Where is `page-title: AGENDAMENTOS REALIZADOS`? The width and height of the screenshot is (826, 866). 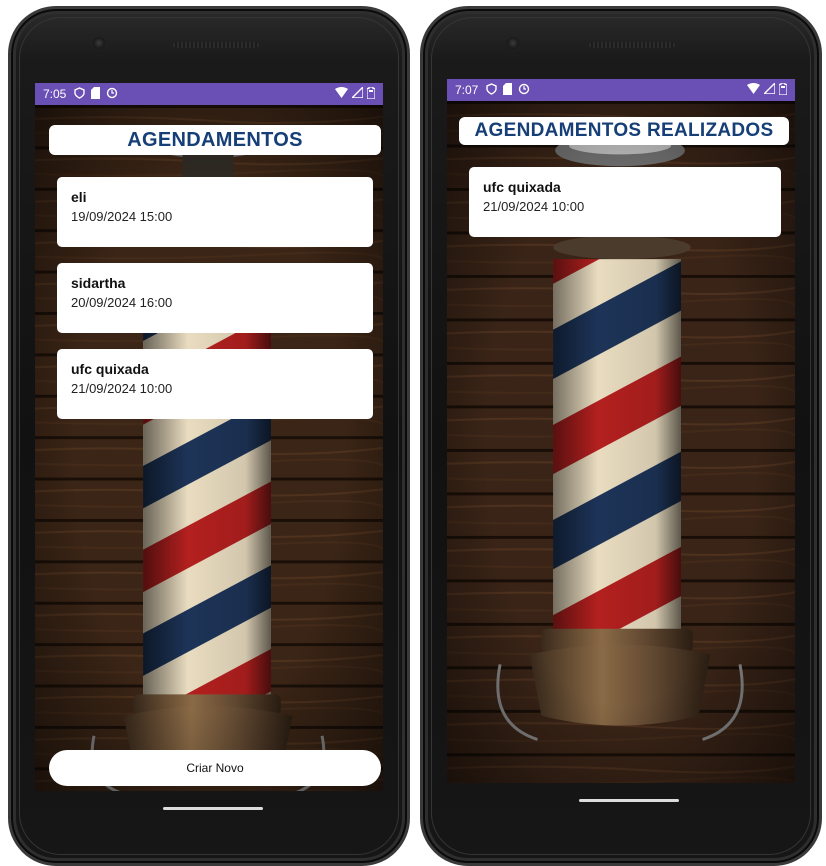 page-title: AGENDAMENTOS REALIZADOS is located at coordinates (624, 131).